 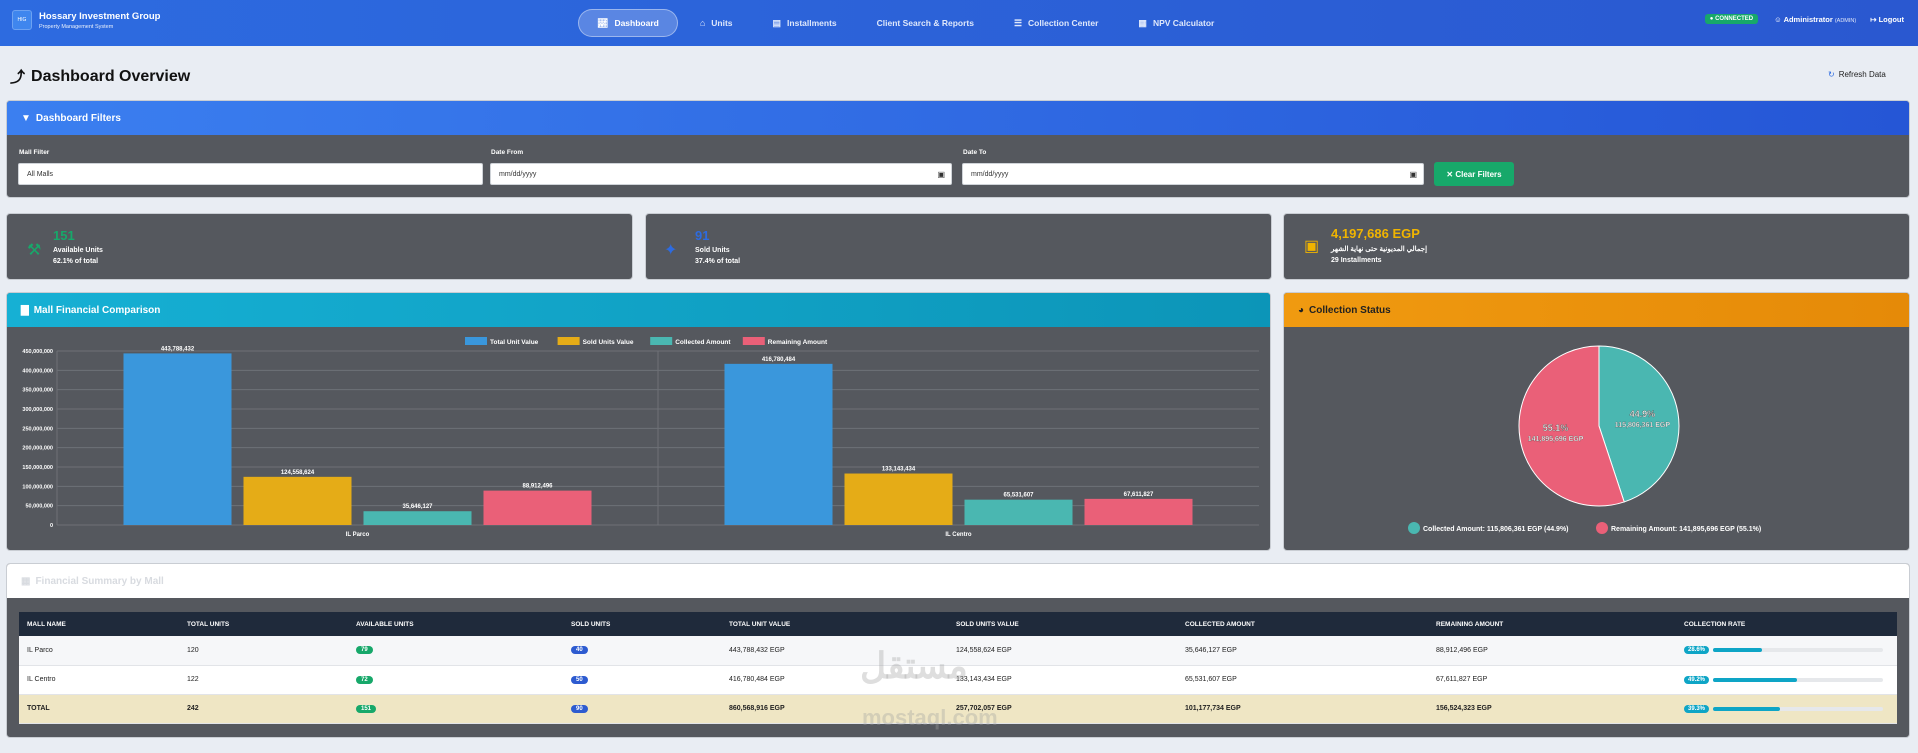 I want to click on refresh-icon: ↻, so click(x=1831, y=74).